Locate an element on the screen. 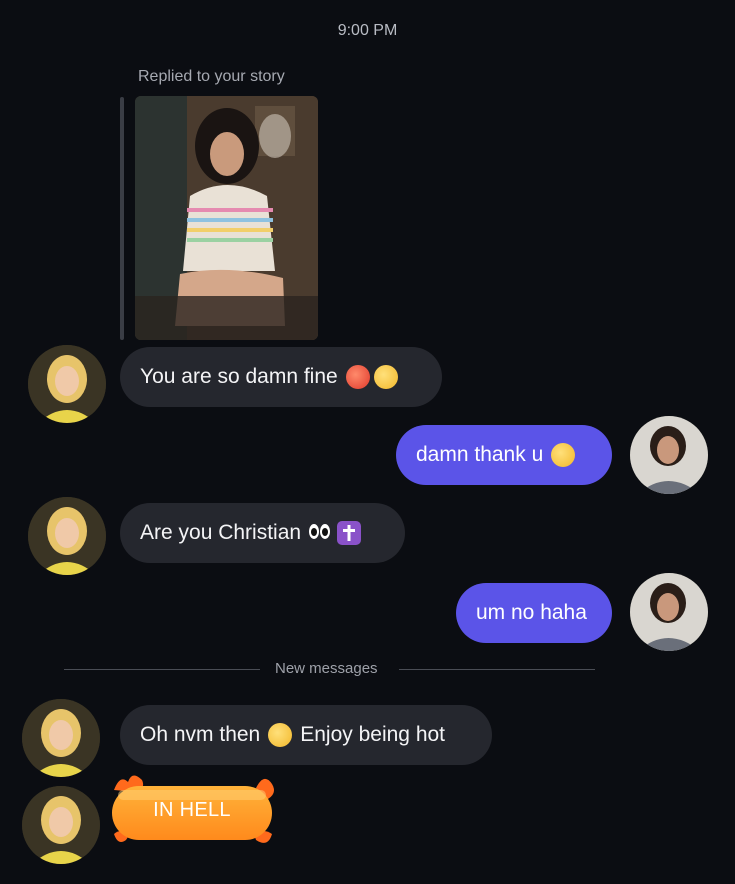  divider-line-left is located at coordinates (162, 669).